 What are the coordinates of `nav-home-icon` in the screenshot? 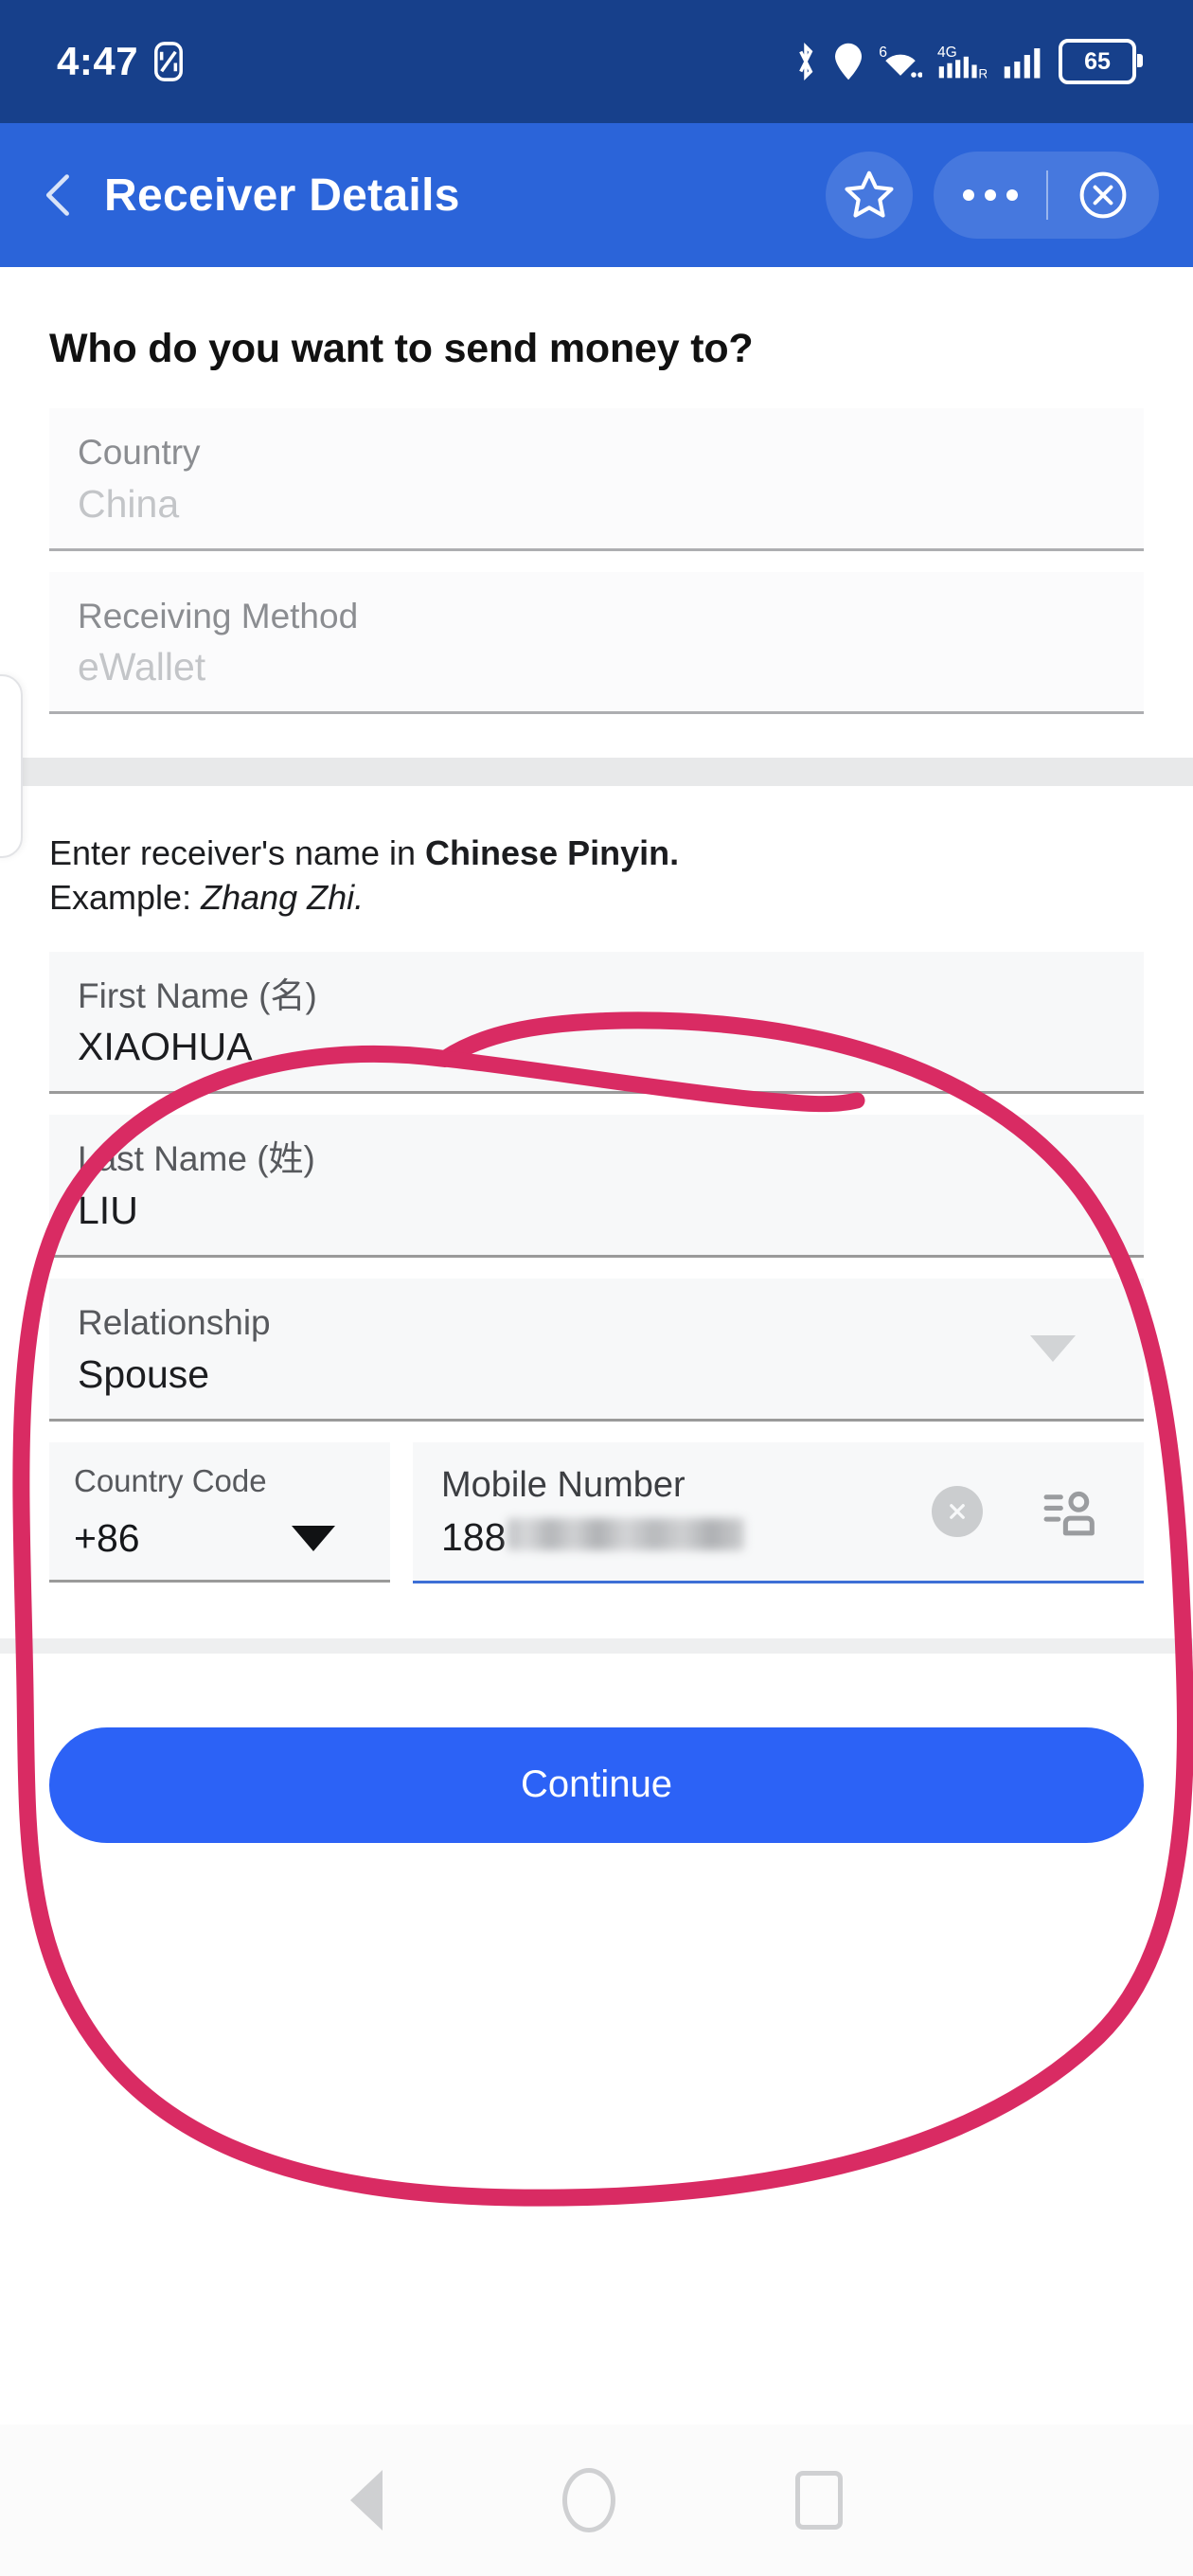 It's located at (588, 2500).